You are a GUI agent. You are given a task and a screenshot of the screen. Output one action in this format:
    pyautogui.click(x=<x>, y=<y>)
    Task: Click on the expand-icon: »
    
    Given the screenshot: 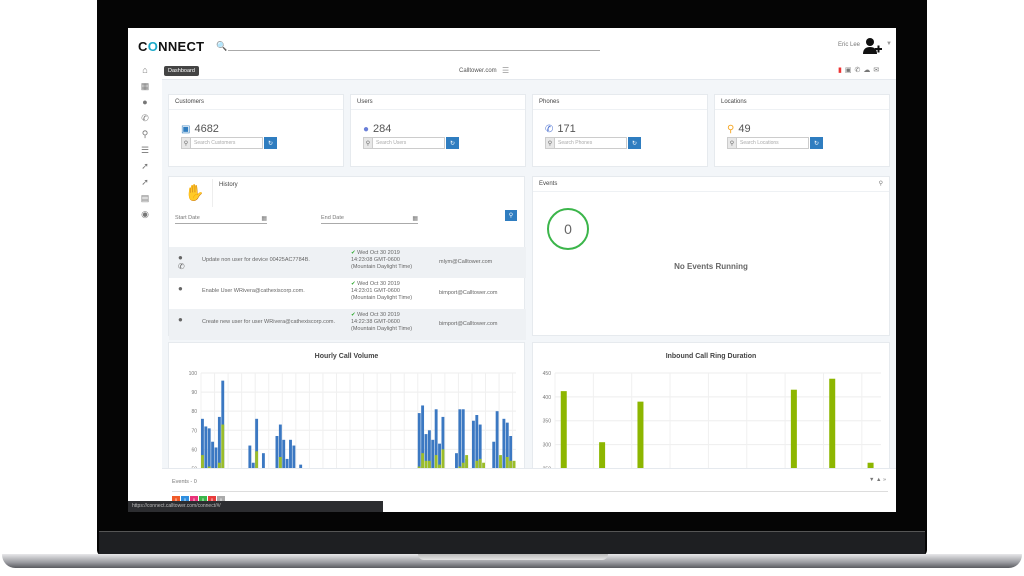 What is the action you would take?
    pyautogui.click(x=884, y=480)
    